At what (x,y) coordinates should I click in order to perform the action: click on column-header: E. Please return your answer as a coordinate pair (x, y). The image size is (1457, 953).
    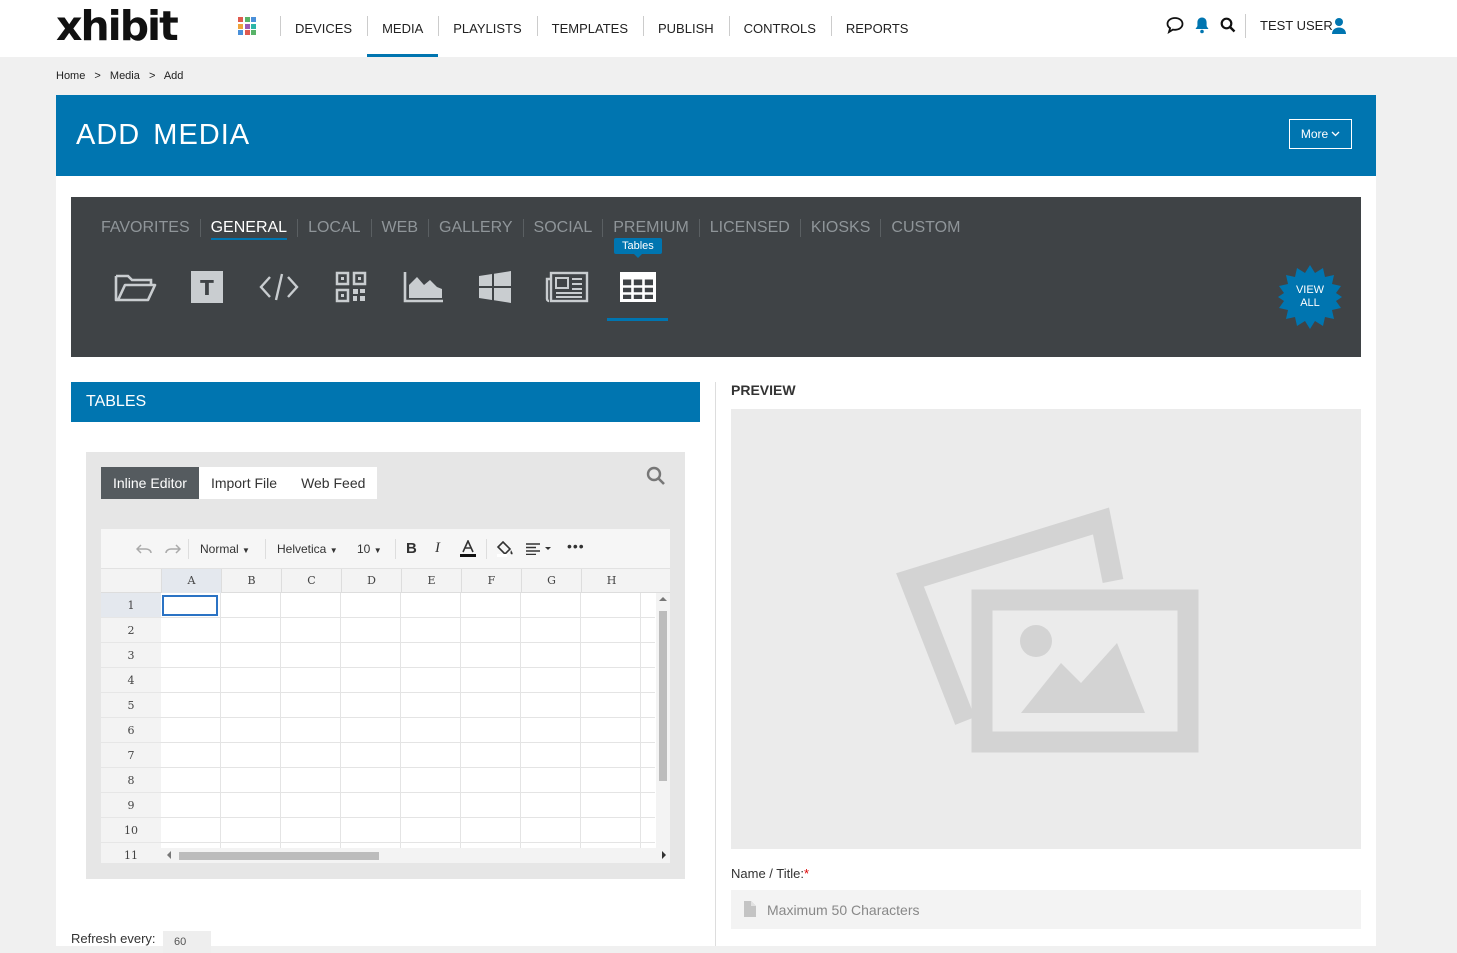
    Looking at the image, I should click on (431, 581).